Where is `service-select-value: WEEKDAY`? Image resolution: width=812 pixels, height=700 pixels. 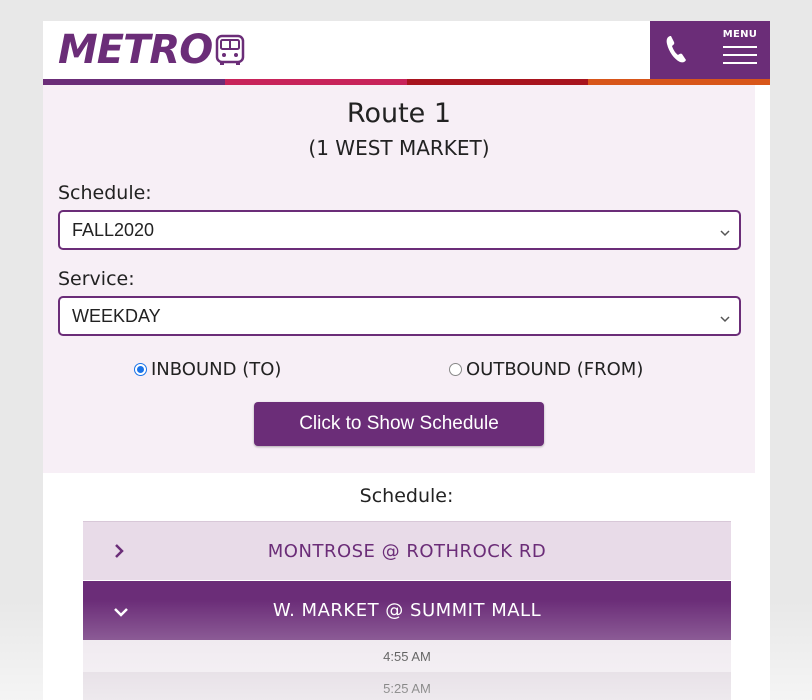 service-select-value: WEEKDAY is located at coordinates (116, 315).